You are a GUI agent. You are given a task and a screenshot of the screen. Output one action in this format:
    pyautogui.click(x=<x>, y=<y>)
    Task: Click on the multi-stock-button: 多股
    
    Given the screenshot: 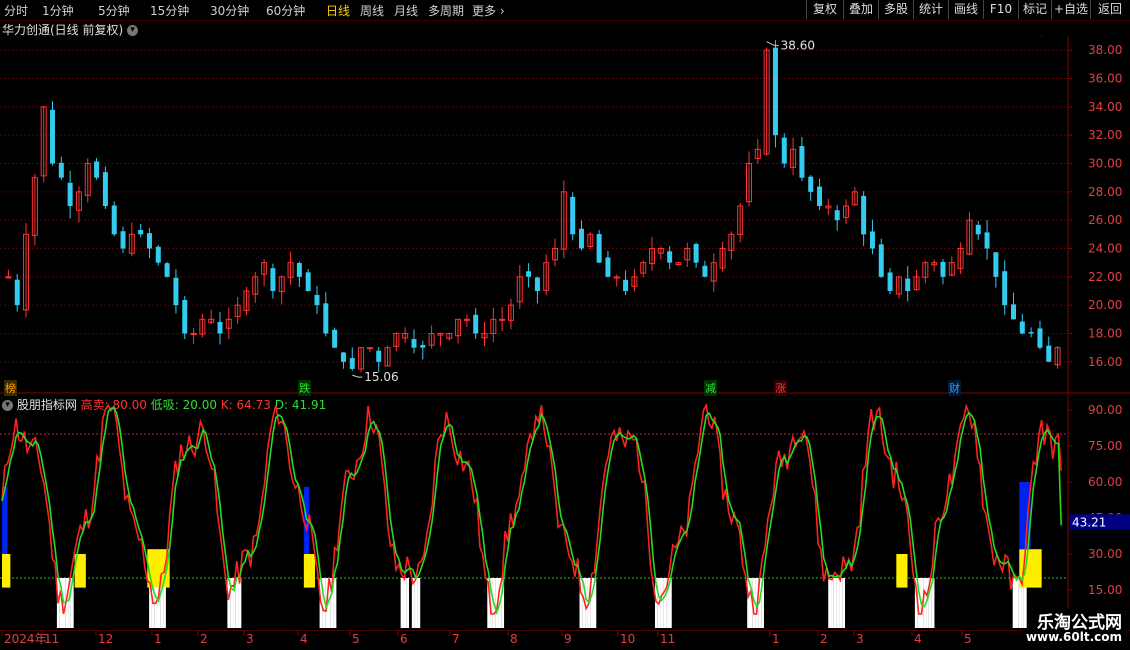 What is the action you would take?
    pyautogui.click(x=895, y=9)
    